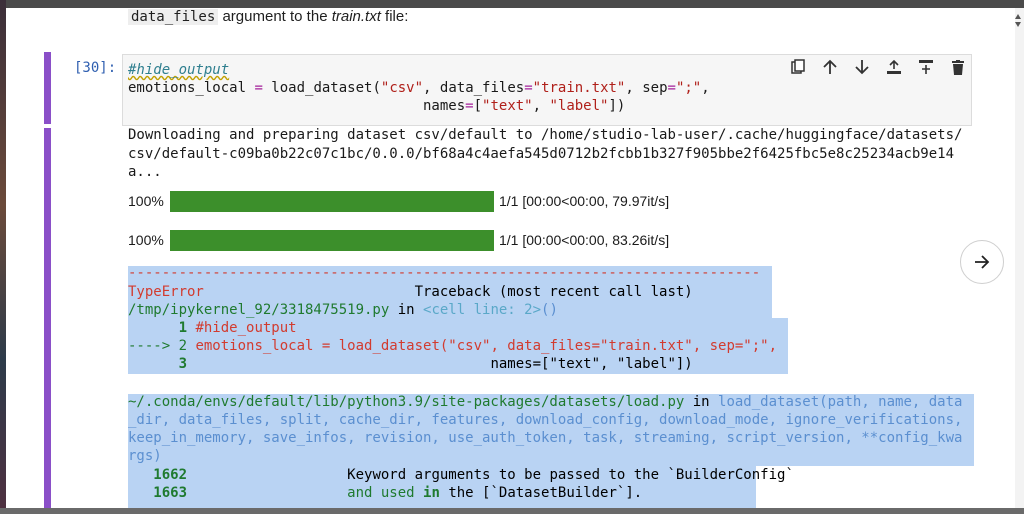 Image resolution: width=1024 pixels, height=514 pixels. Describe the element at coordinates (158, 364) in the screenshot. I see `line-number: 3` at that location.